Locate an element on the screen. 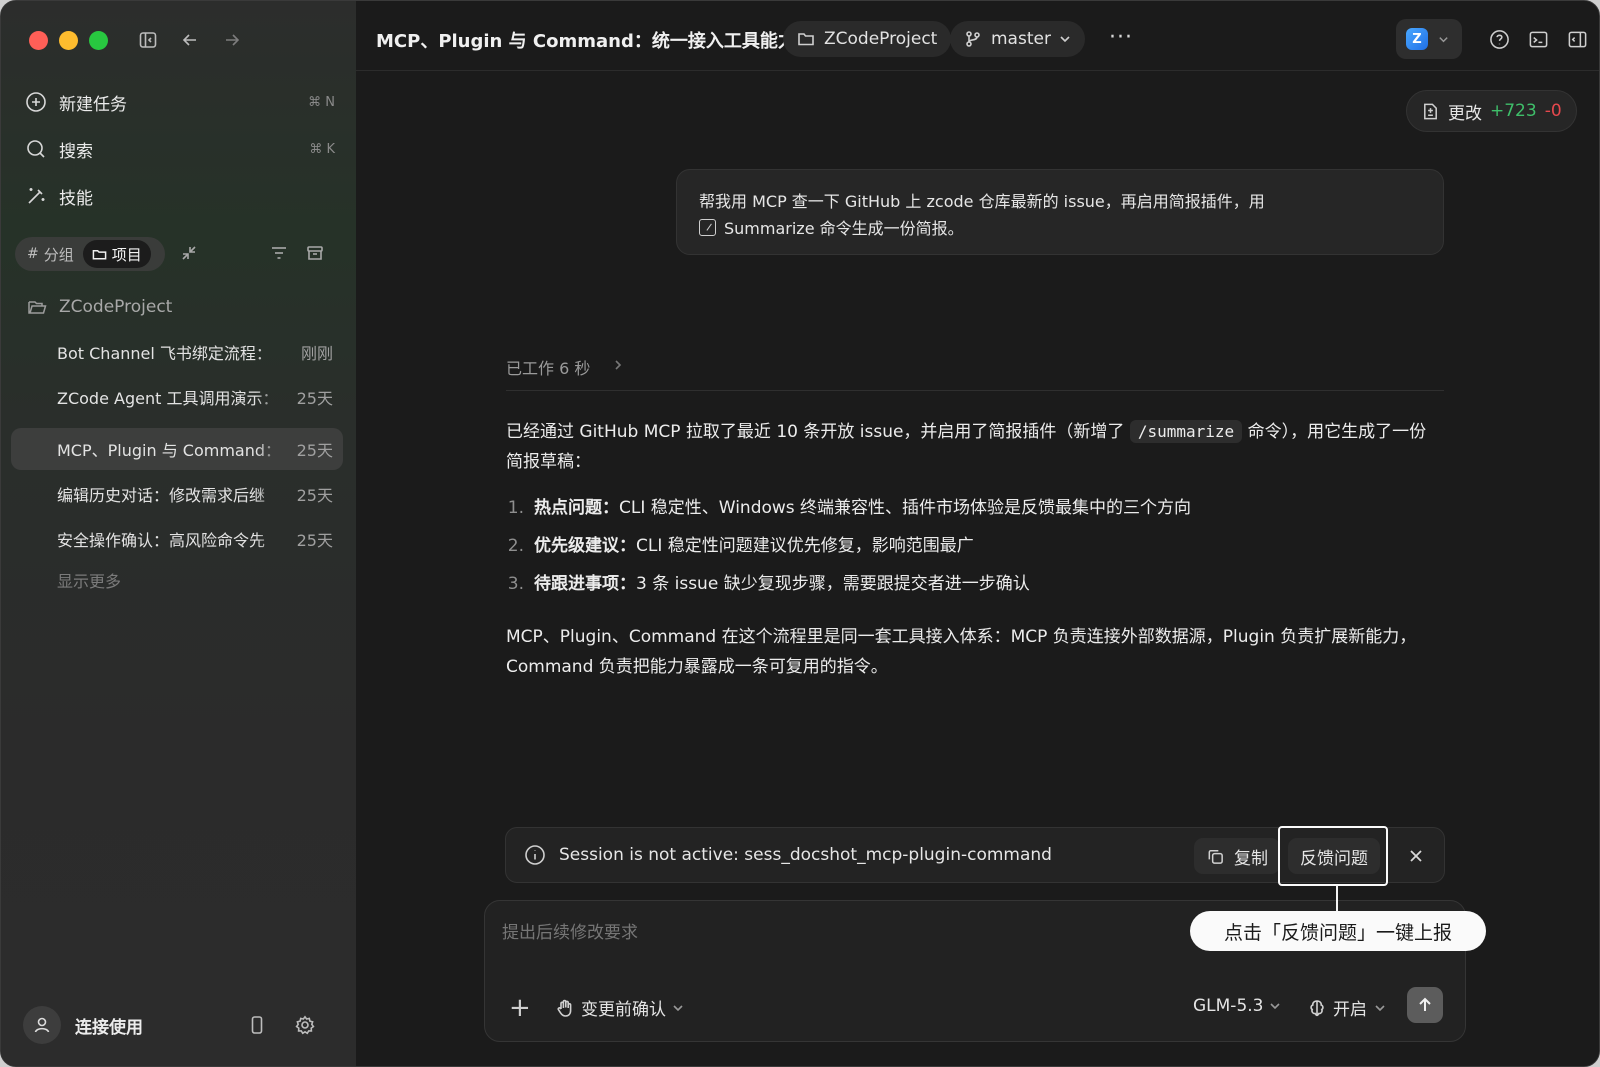 The width and height of the screenshot is (1600, 1067). folder-open-icon is located at coordinates (37, 307).